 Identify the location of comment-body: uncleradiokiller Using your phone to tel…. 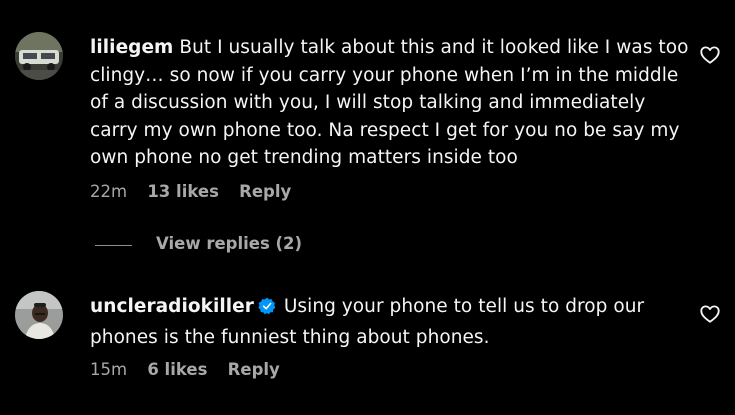
(390, 322).